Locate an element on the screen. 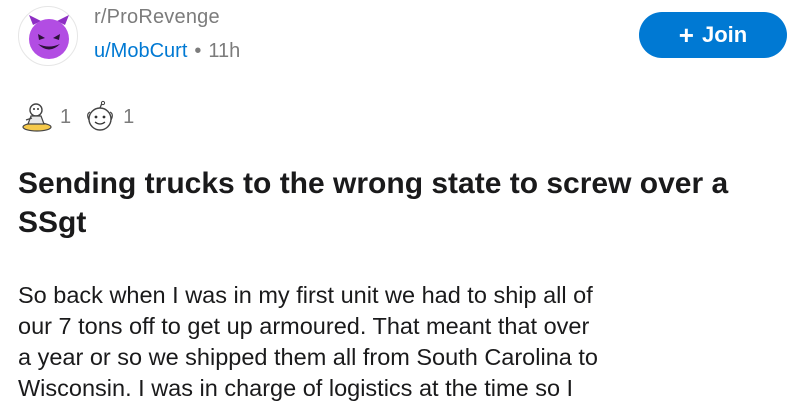 This screenshot has height=420, width=800. silver-award-icon is located at coordinates (37, 117).